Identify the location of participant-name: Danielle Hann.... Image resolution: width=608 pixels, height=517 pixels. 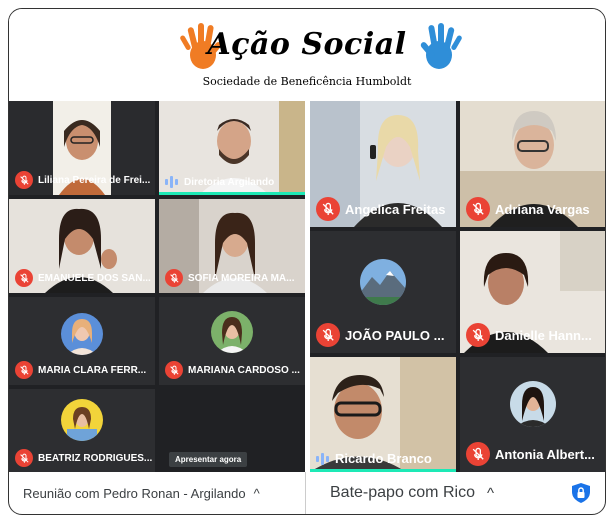
(543, 335).